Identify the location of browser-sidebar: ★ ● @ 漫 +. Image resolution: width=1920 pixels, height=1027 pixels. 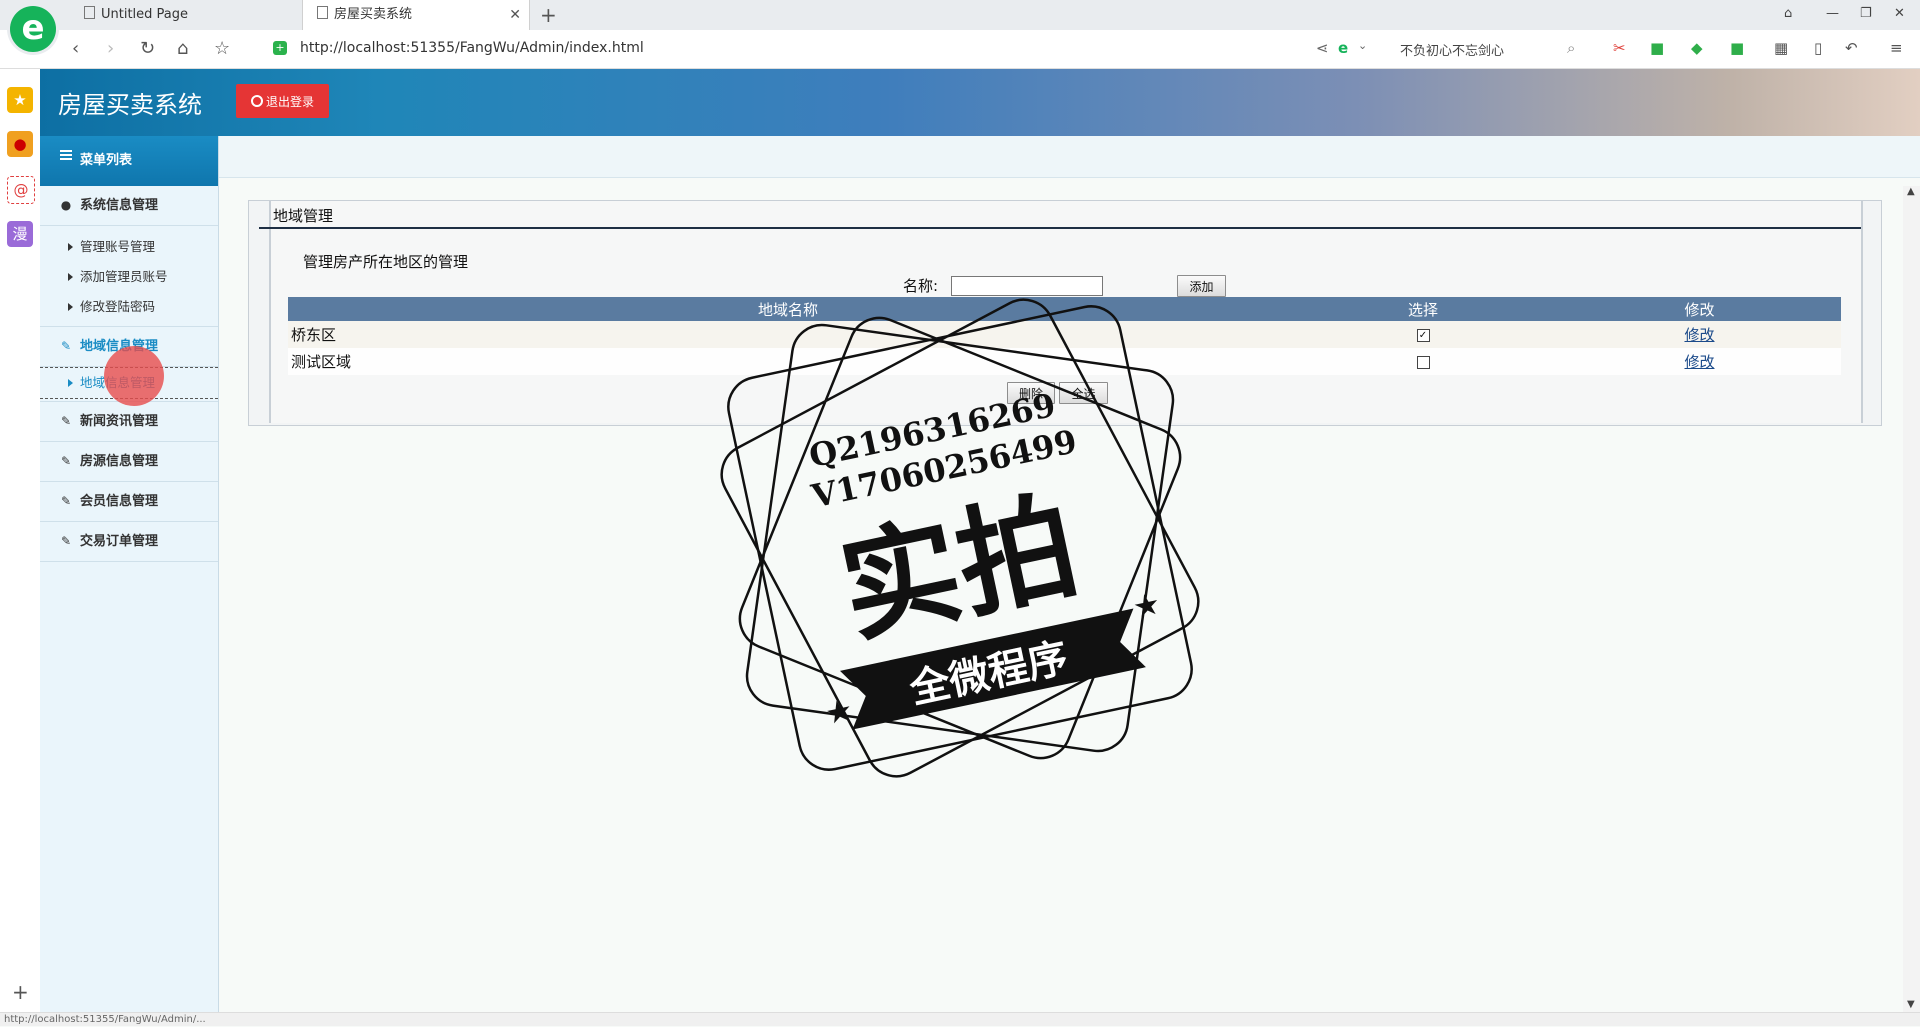
(20, 540).